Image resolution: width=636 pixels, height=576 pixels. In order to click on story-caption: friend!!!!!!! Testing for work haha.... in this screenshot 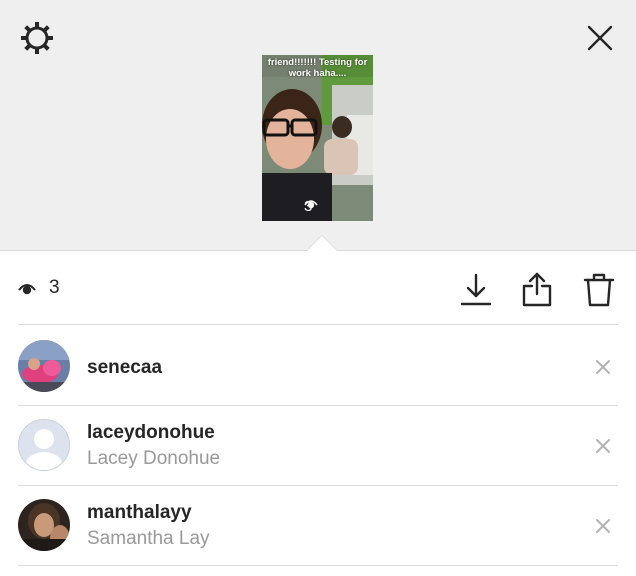, I will do `click(317, 68)`.